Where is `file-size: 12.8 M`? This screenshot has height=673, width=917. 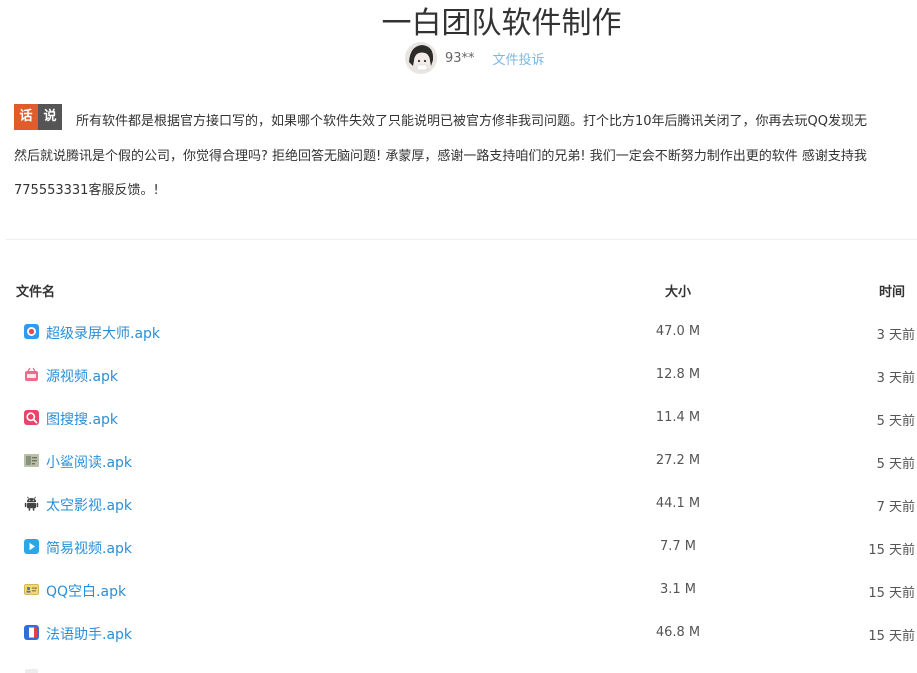
file-size: 12.8 M is located at coordinates (678, 374).